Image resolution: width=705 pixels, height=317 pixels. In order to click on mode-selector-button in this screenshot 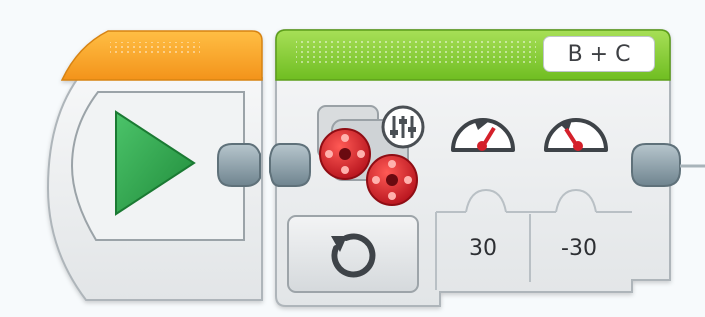, I will do `click(353, 254)`.